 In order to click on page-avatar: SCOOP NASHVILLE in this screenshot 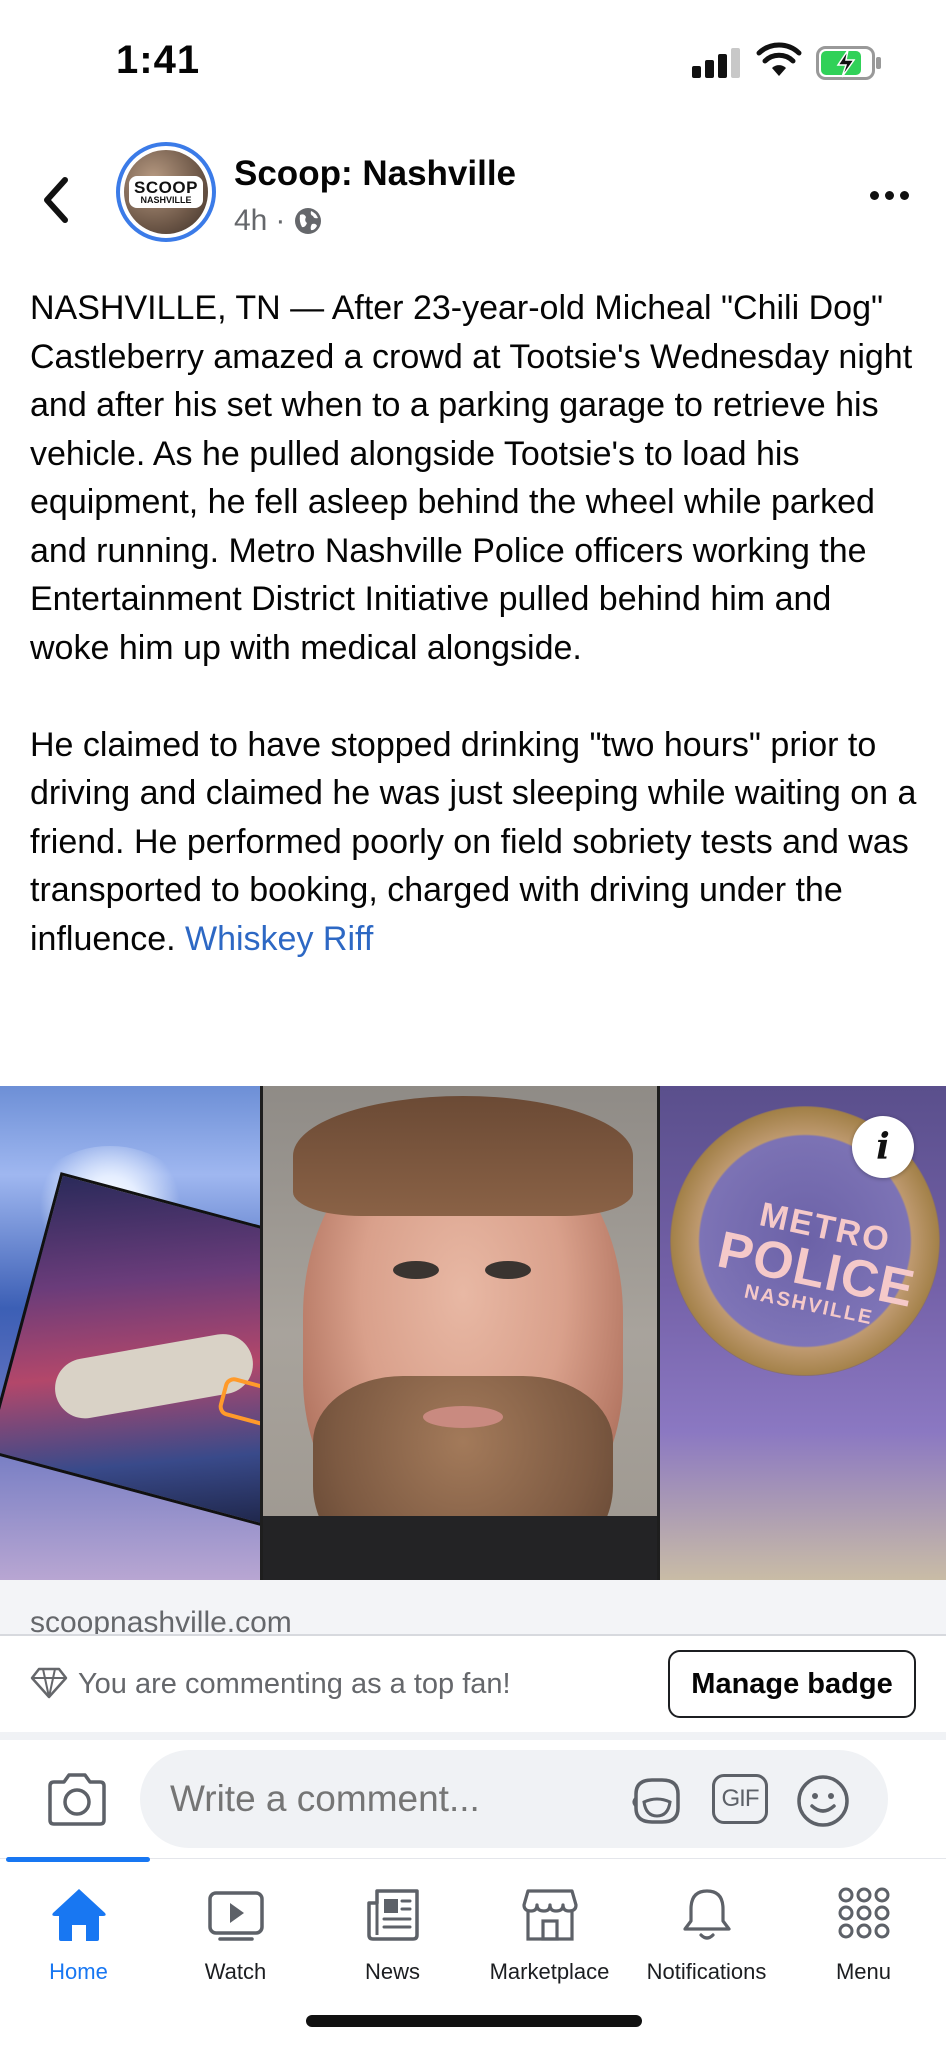, I will do `click(166, 192)`.